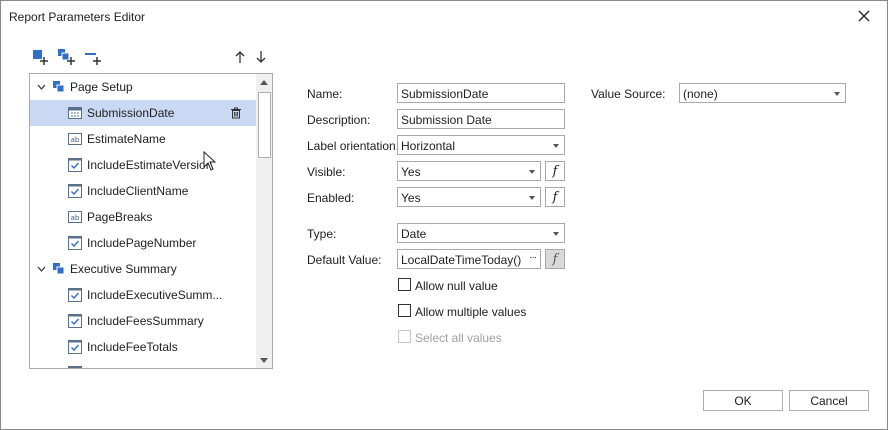 This screenshot has height=430, width=888. I want to click on tree-item-includeclientname: IncludeClientName, so click(143, 191).